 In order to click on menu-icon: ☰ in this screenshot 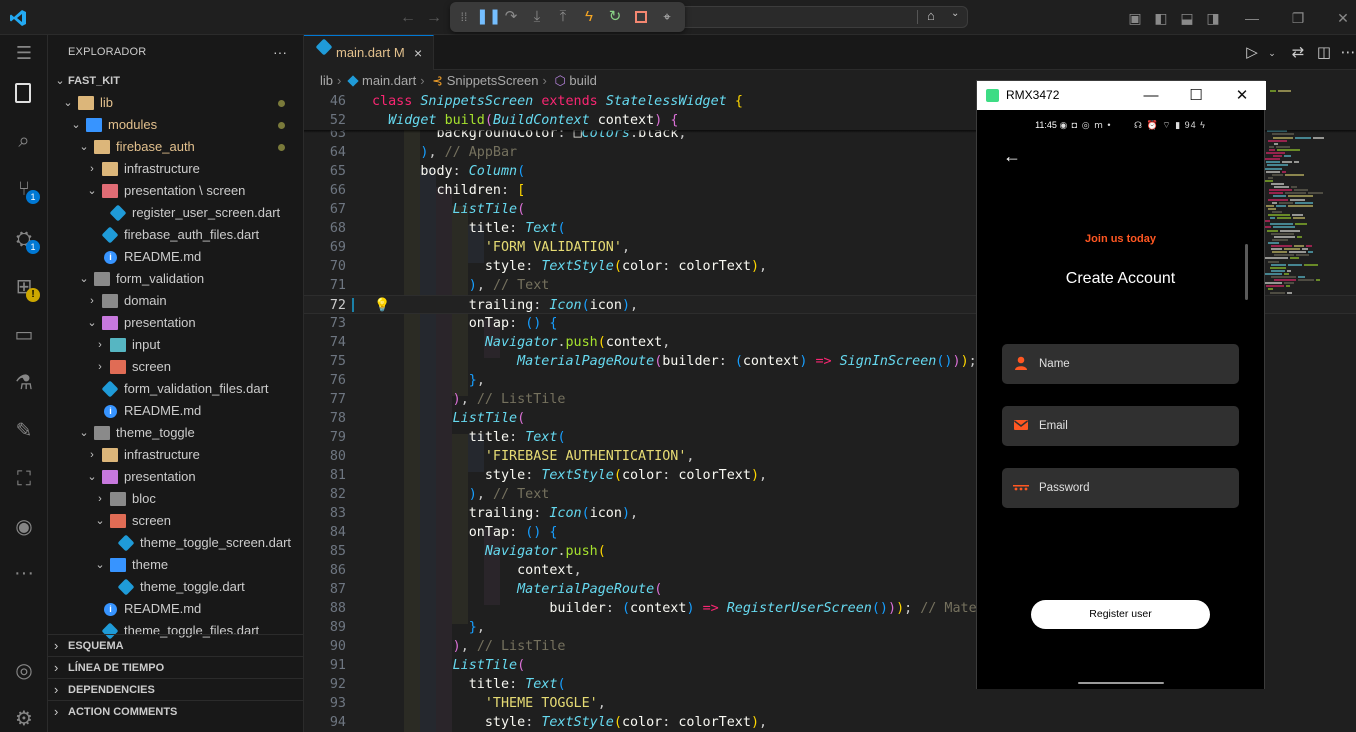, I will do `click(24, 53)`.